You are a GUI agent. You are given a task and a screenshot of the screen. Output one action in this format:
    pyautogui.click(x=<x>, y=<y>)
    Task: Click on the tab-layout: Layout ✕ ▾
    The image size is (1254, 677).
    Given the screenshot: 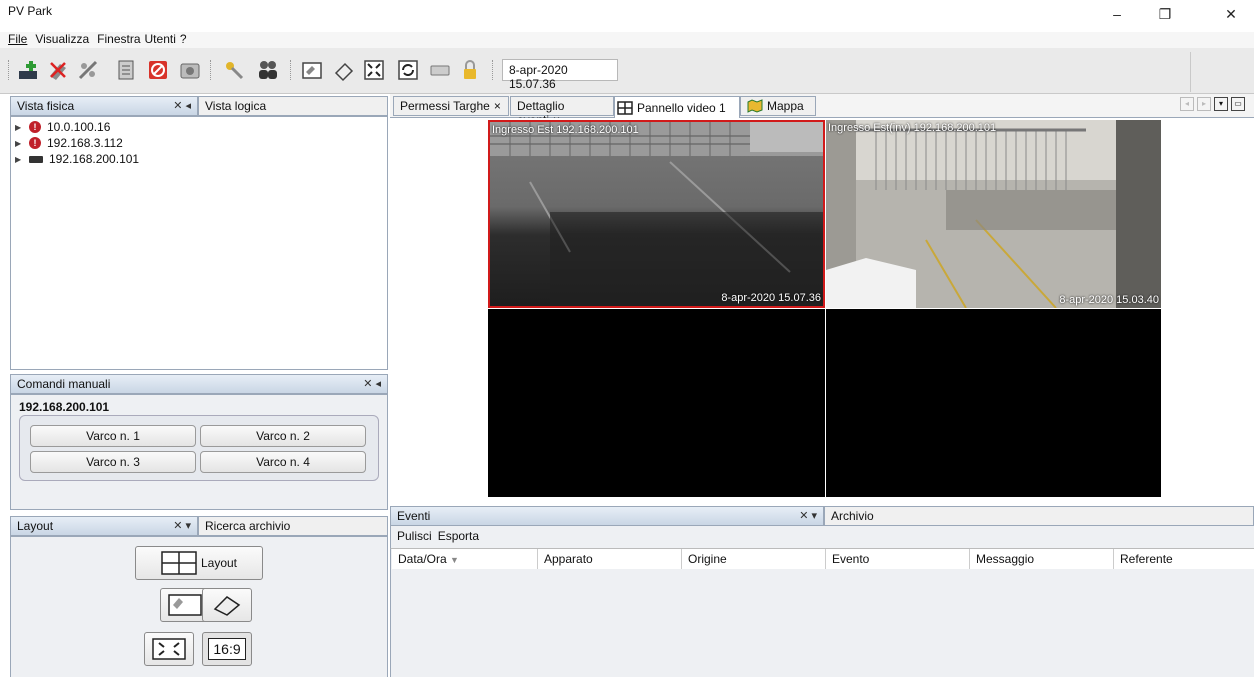 What is the action you would take?
    pyautogui.click(x=104, y=526)
    